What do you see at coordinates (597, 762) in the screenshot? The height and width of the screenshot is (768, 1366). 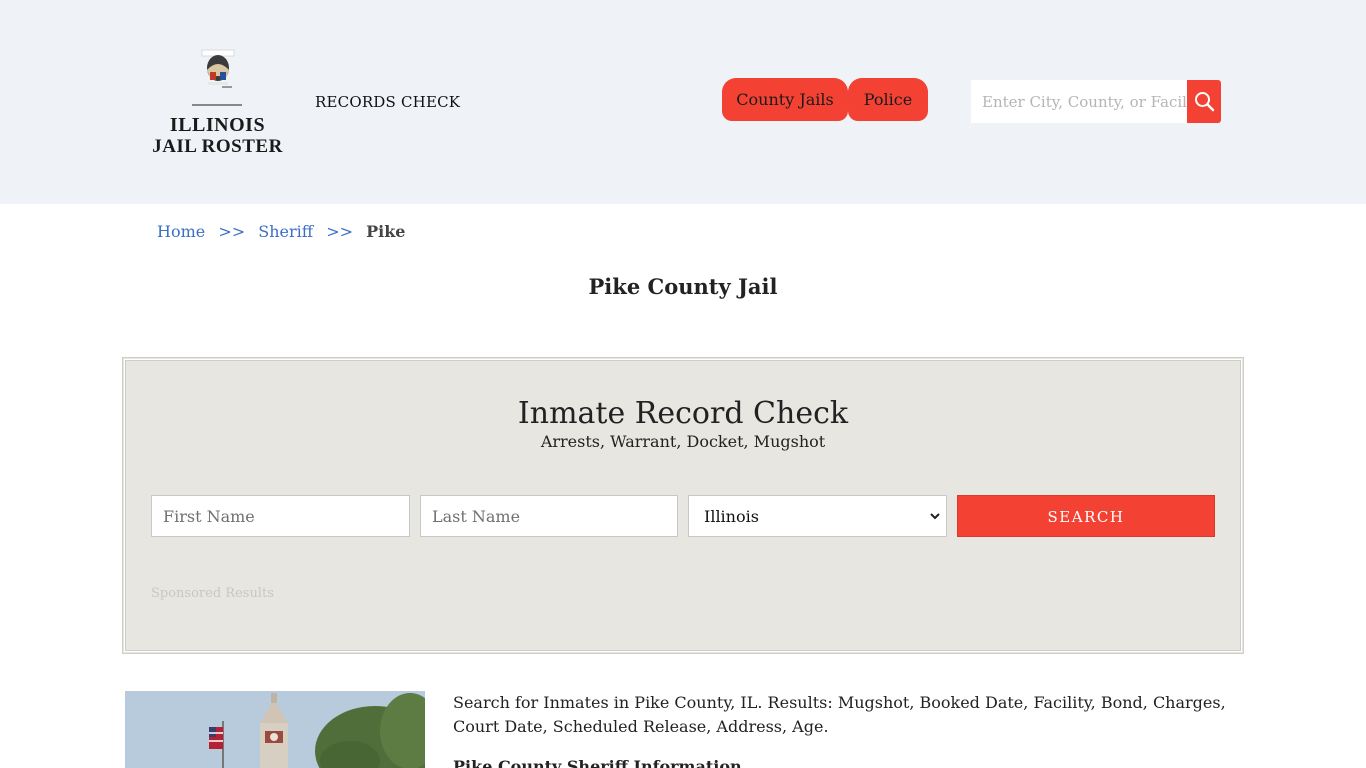 I see `sheriff-info-heading: Pike County Sheriff Information` at bounding box center [597, 762].